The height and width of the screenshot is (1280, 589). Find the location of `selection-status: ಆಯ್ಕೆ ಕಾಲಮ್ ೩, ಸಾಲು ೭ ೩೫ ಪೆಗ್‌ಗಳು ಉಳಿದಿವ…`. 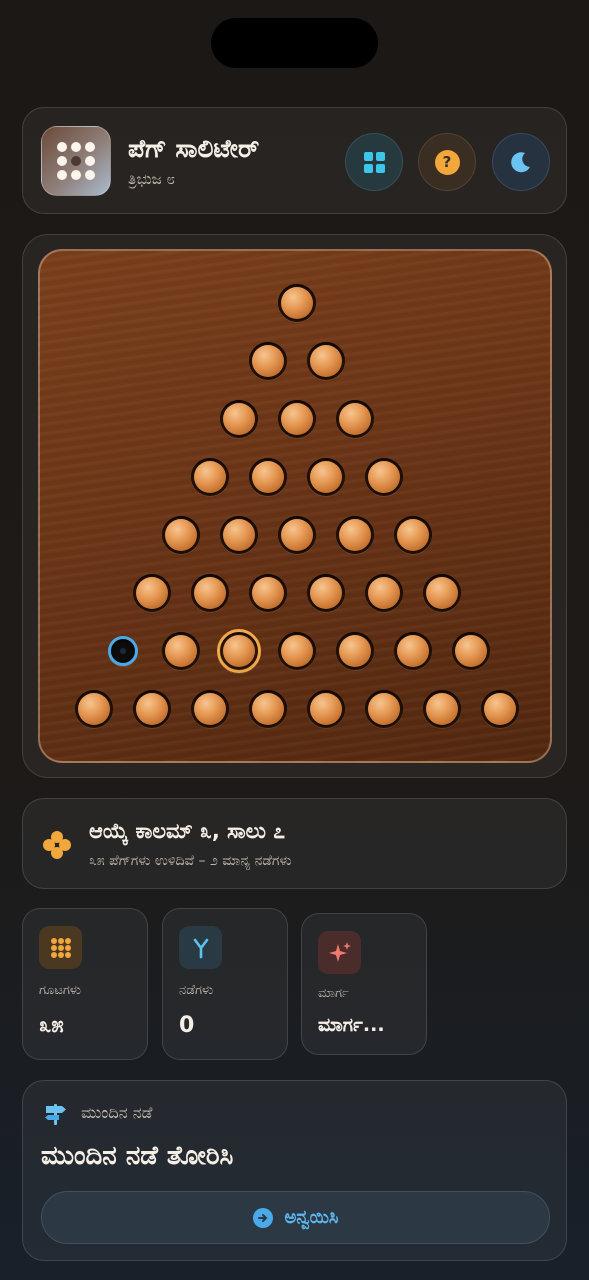

selection-status: ಆಯ್ಕೆ ಕಾಲಮ್ ೩, ಸಾಲು ೭ ೩೫ ಪೆಗ್‌ಗಳು ಉಳಿದಿವ… is located at coordinates (294, 843).